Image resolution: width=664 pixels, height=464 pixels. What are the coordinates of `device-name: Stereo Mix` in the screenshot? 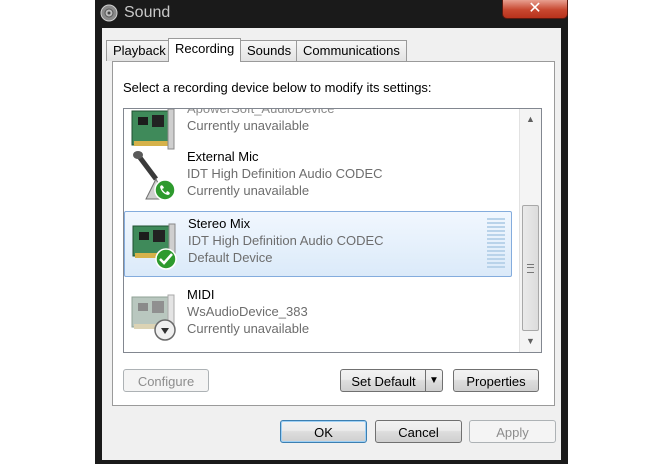 It's located at (219, 223).